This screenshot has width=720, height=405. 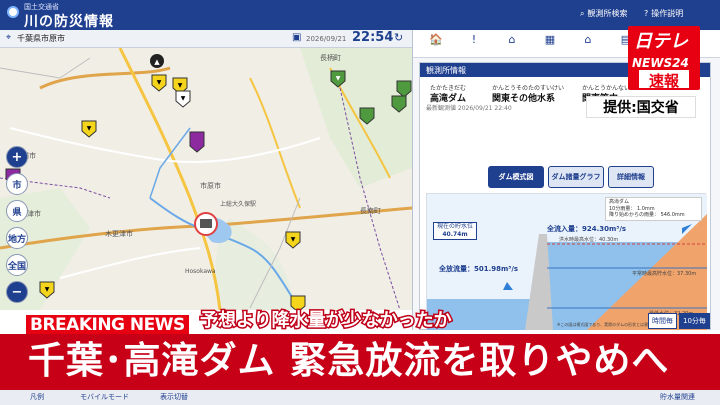 I want to click on mobile-mode-button: モバイルモード, so click(x=104, y=397).